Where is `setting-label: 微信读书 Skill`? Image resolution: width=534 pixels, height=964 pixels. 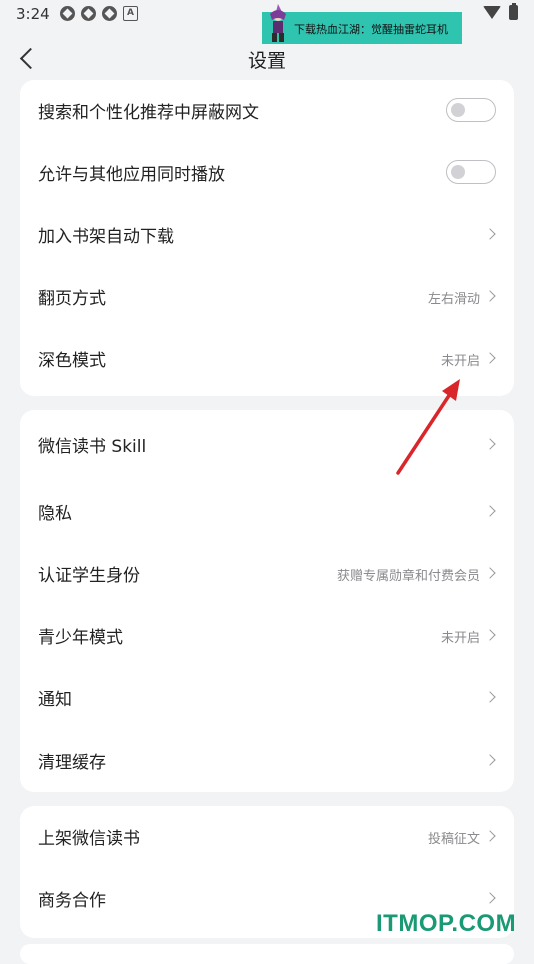 setting-label: 微信读书 Skill is located at coordinates (92, 447).